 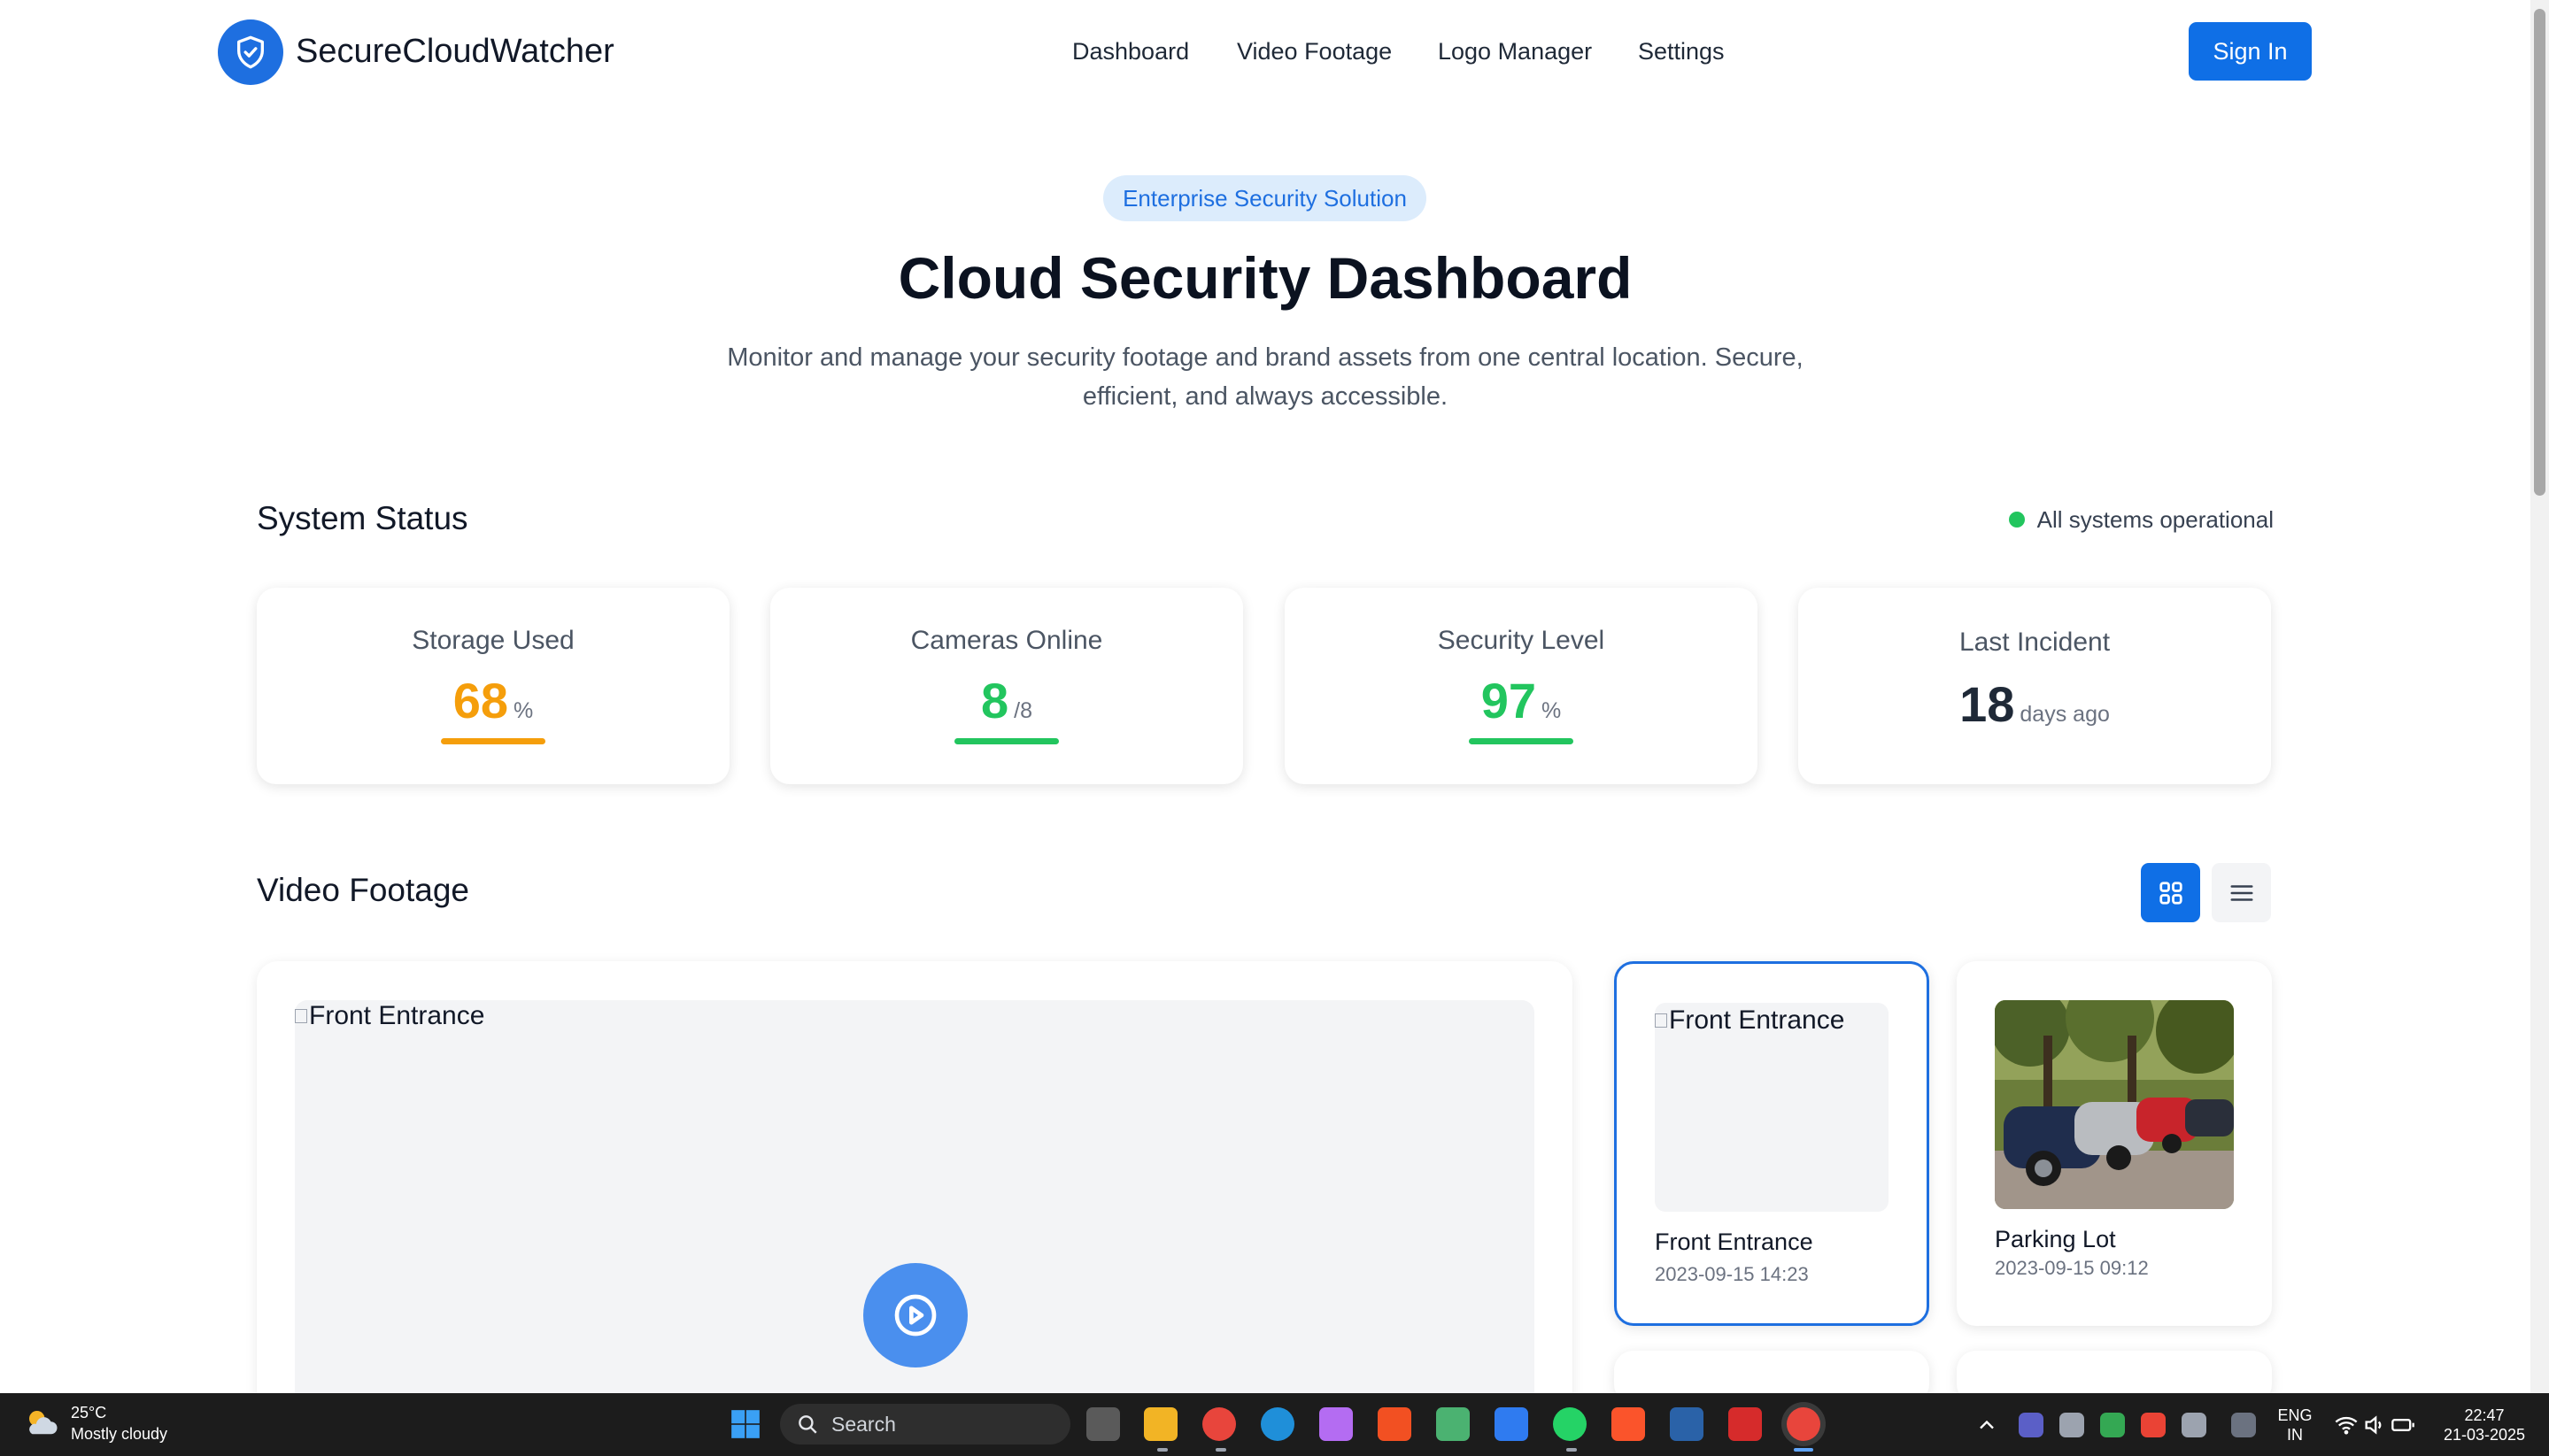 What do you see at coordinates (250, 52) in the screenshot?
I see `shield-logo-icon` at bounding box center [250, 52].